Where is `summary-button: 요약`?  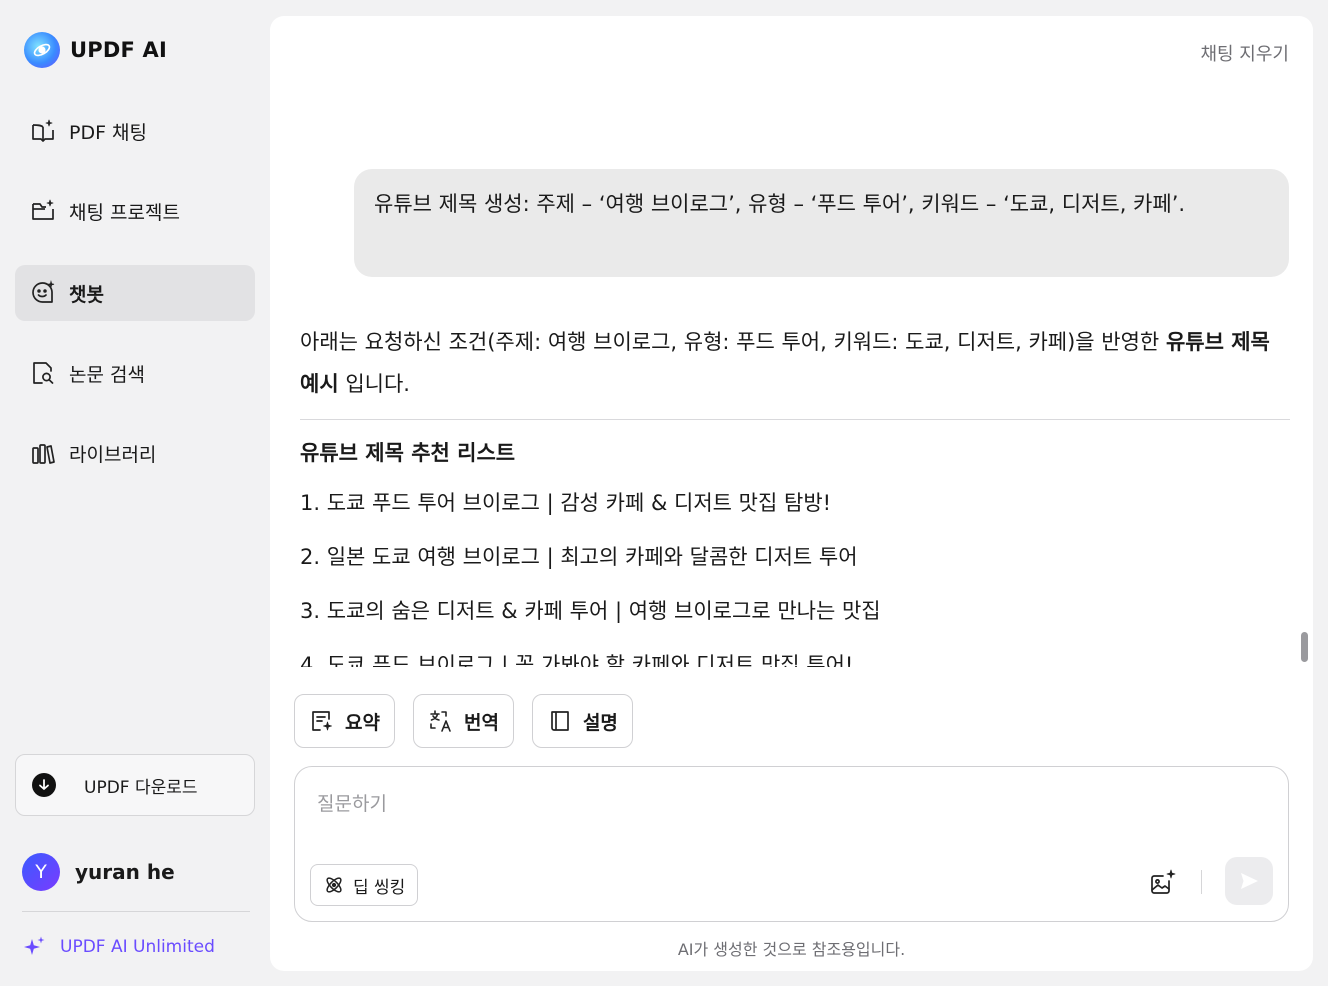
summary-button: 요약 is located at coordinates (344, 721).